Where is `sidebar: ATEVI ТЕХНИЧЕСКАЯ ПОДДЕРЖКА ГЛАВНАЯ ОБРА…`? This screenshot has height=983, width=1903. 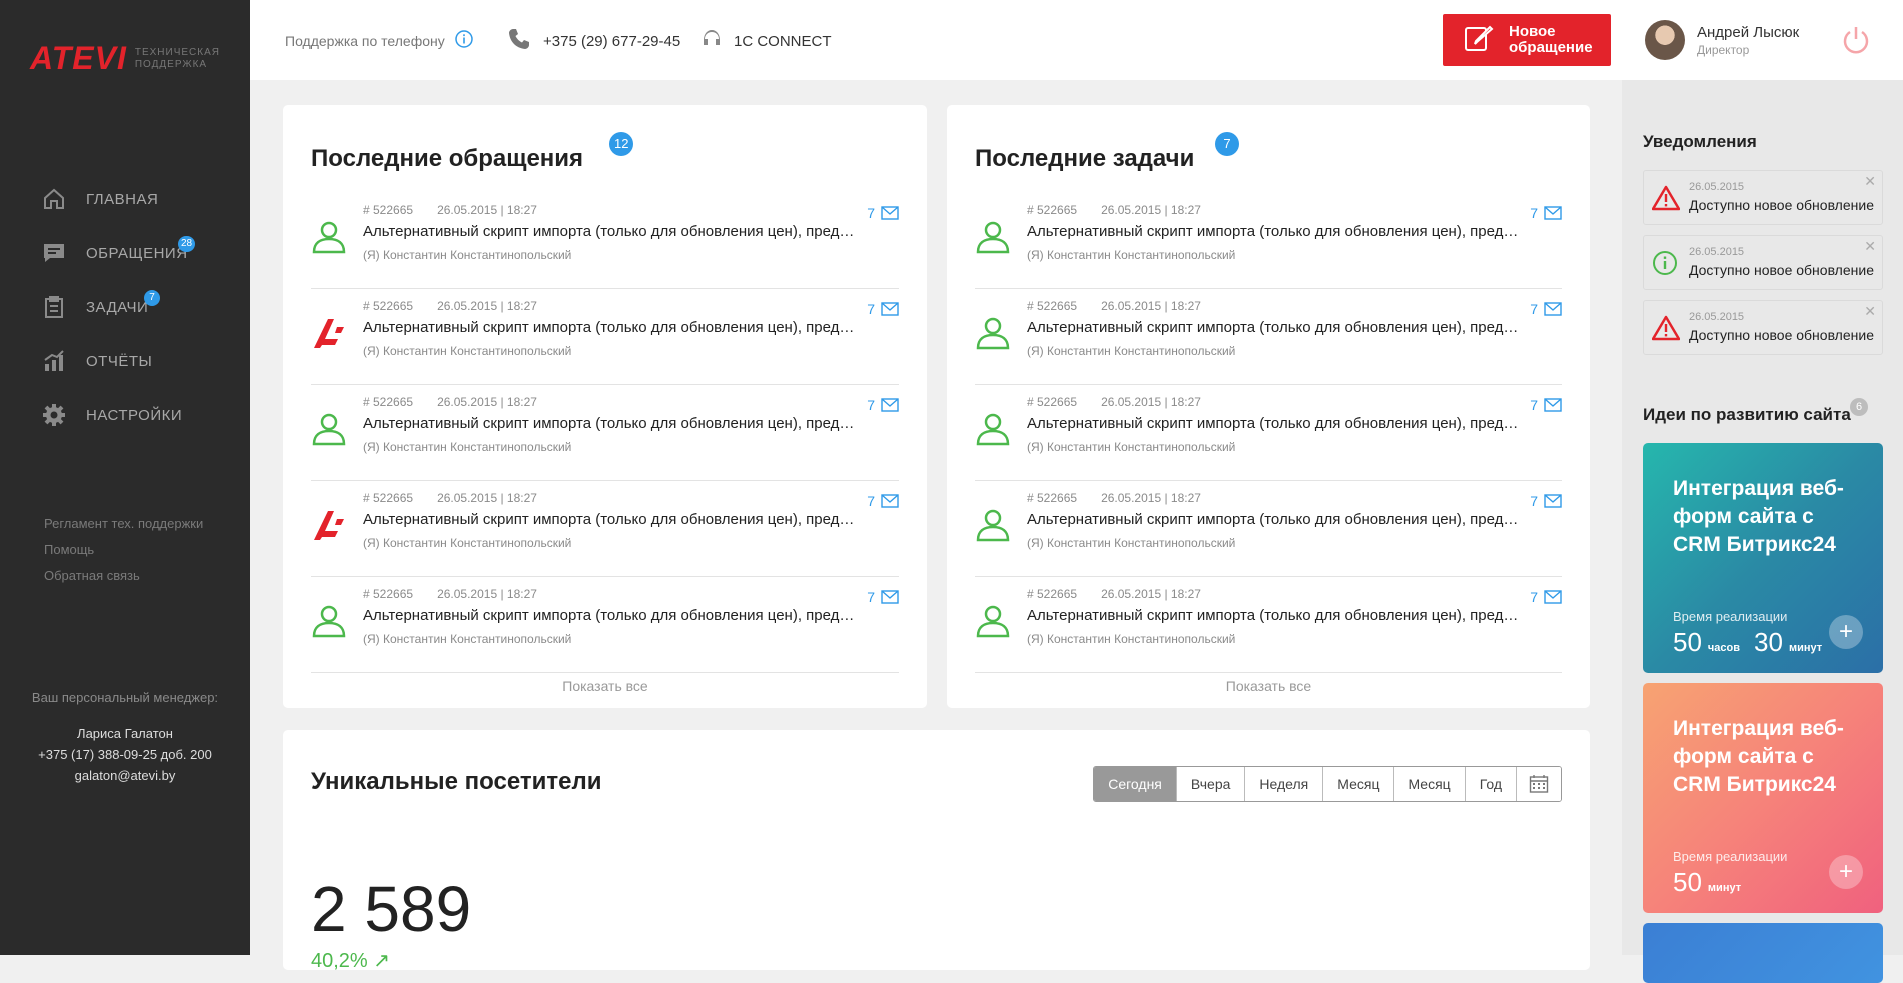 sidebar: ATEVI ТЕХНИЧЕСКАЯ ПОДДЕРЖКА ГЛАВНАЯ ОБРА… is located at coordinates (125, 477).